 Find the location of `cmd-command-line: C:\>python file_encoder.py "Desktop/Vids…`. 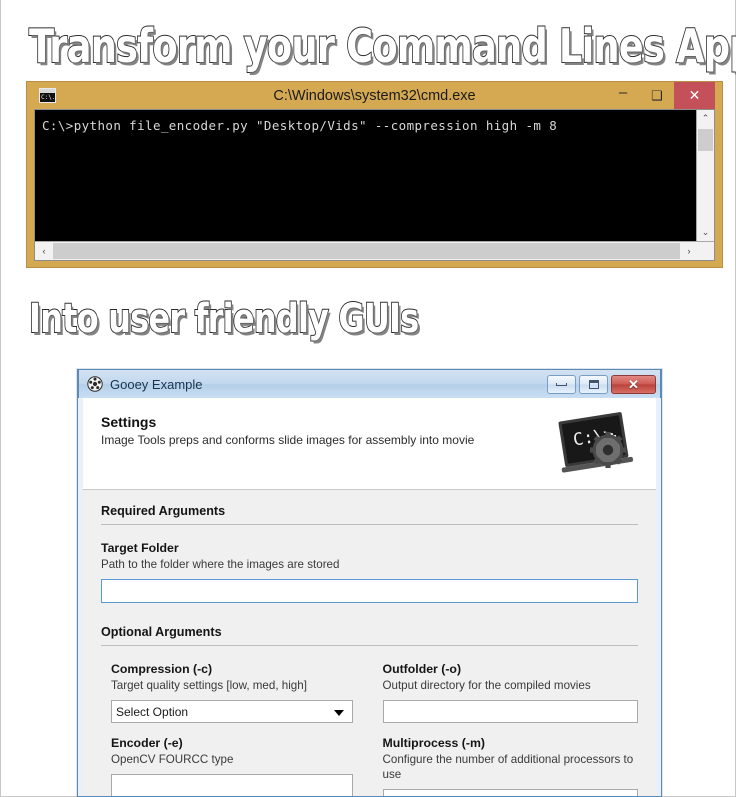

cmd-command-line: C:\>python file_encoder.py "Desktop/Vids… is located at coordinates (300, 125).